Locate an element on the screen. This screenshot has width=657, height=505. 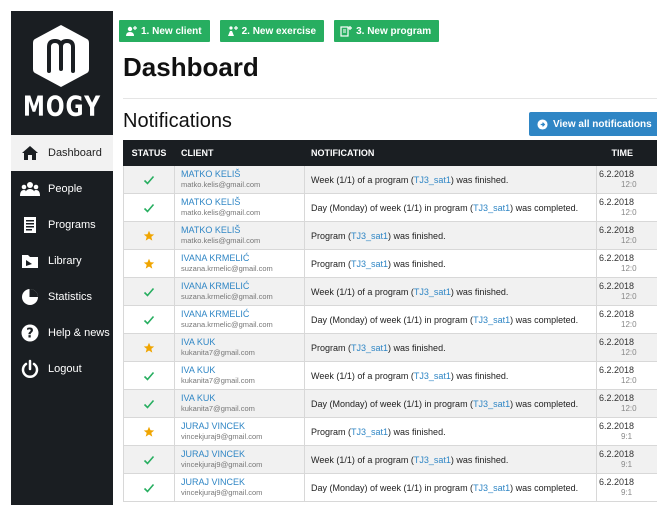
time-cell: 6.2.2018 9:1 is located at coordinates (627, 431).